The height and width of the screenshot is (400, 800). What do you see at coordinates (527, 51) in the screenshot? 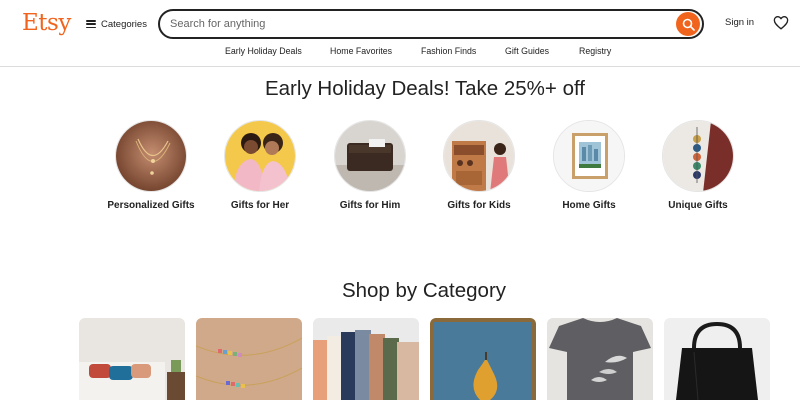
I see `nav-gift-guides: Gift Guides` at bounding box center [527, 51].